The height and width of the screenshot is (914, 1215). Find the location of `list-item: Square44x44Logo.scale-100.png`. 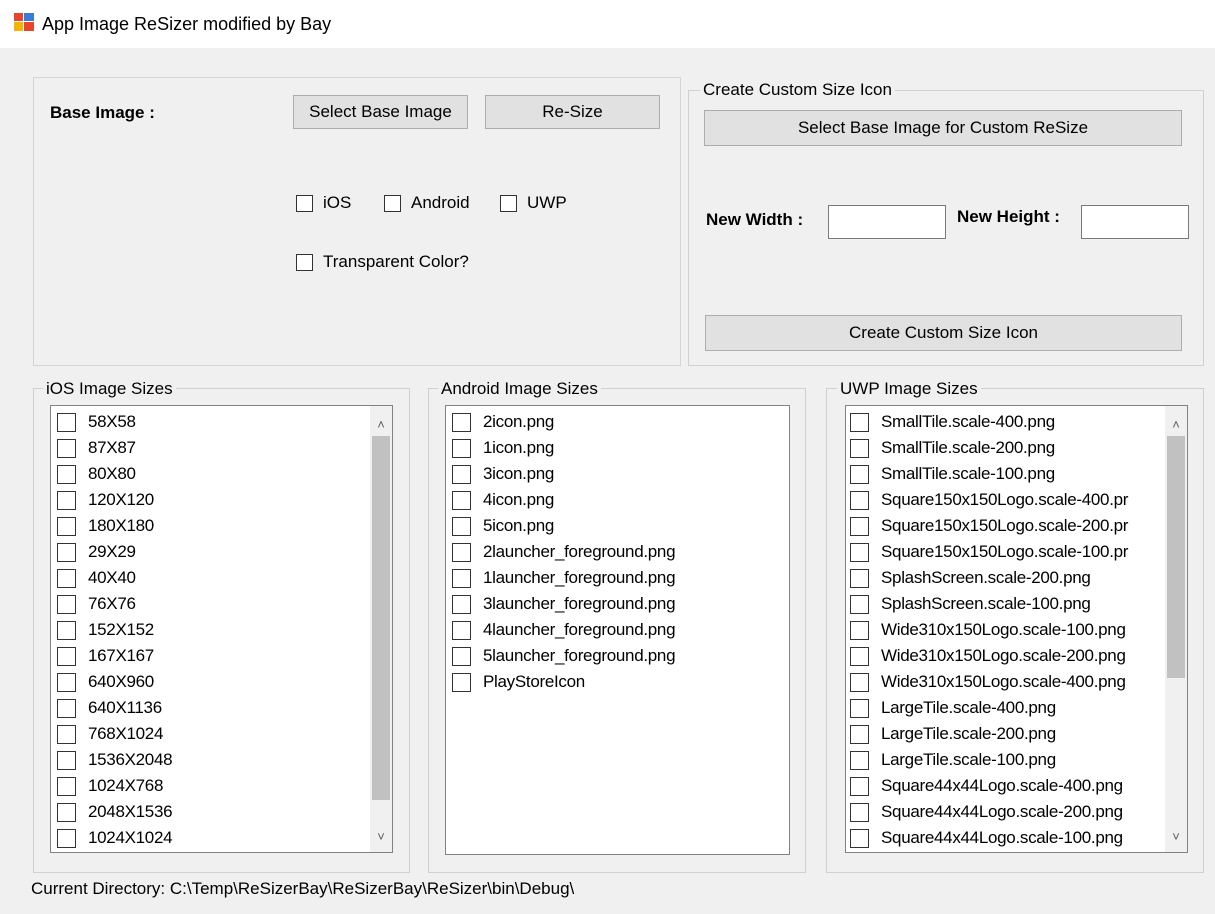

list-item: Square44x44Logo.scale-100.png is located at coordinates (989, 838).